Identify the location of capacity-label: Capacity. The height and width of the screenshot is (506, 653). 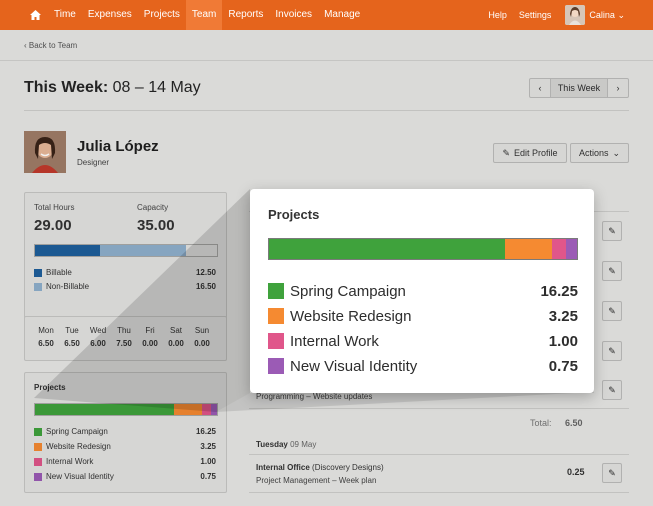
(153, 207).